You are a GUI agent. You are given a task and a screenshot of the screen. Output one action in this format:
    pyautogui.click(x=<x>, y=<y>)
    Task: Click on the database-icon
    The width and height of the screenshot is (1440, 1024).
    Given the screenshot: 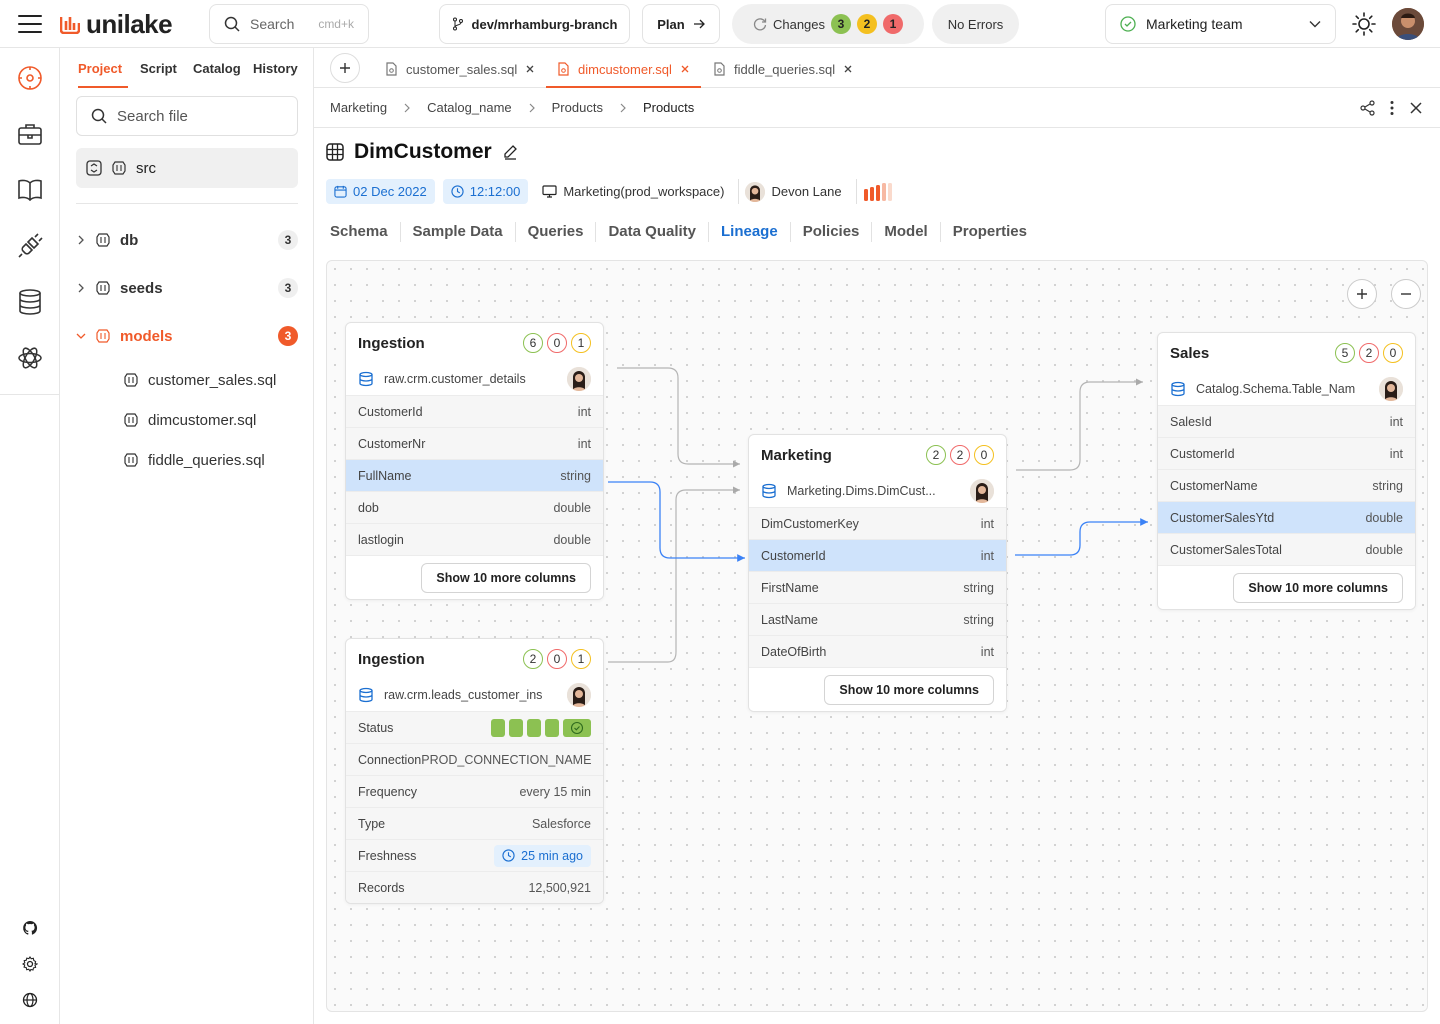 What is the action you would take?
    pyautogui.click(x=30, y=302)
    